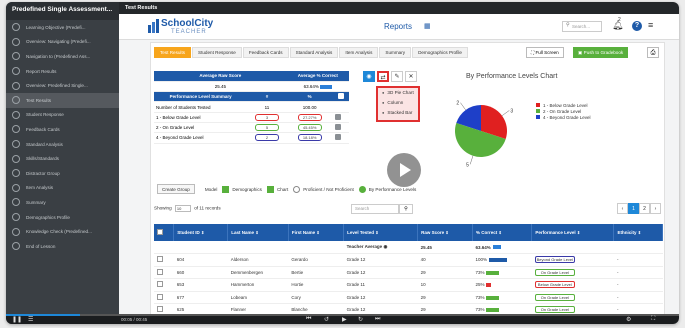  What do you see at coordinates (43, 129) in the screenshot?
I see `sidebar-item-label: Feedback Cards` at bounding box center [43, 129].